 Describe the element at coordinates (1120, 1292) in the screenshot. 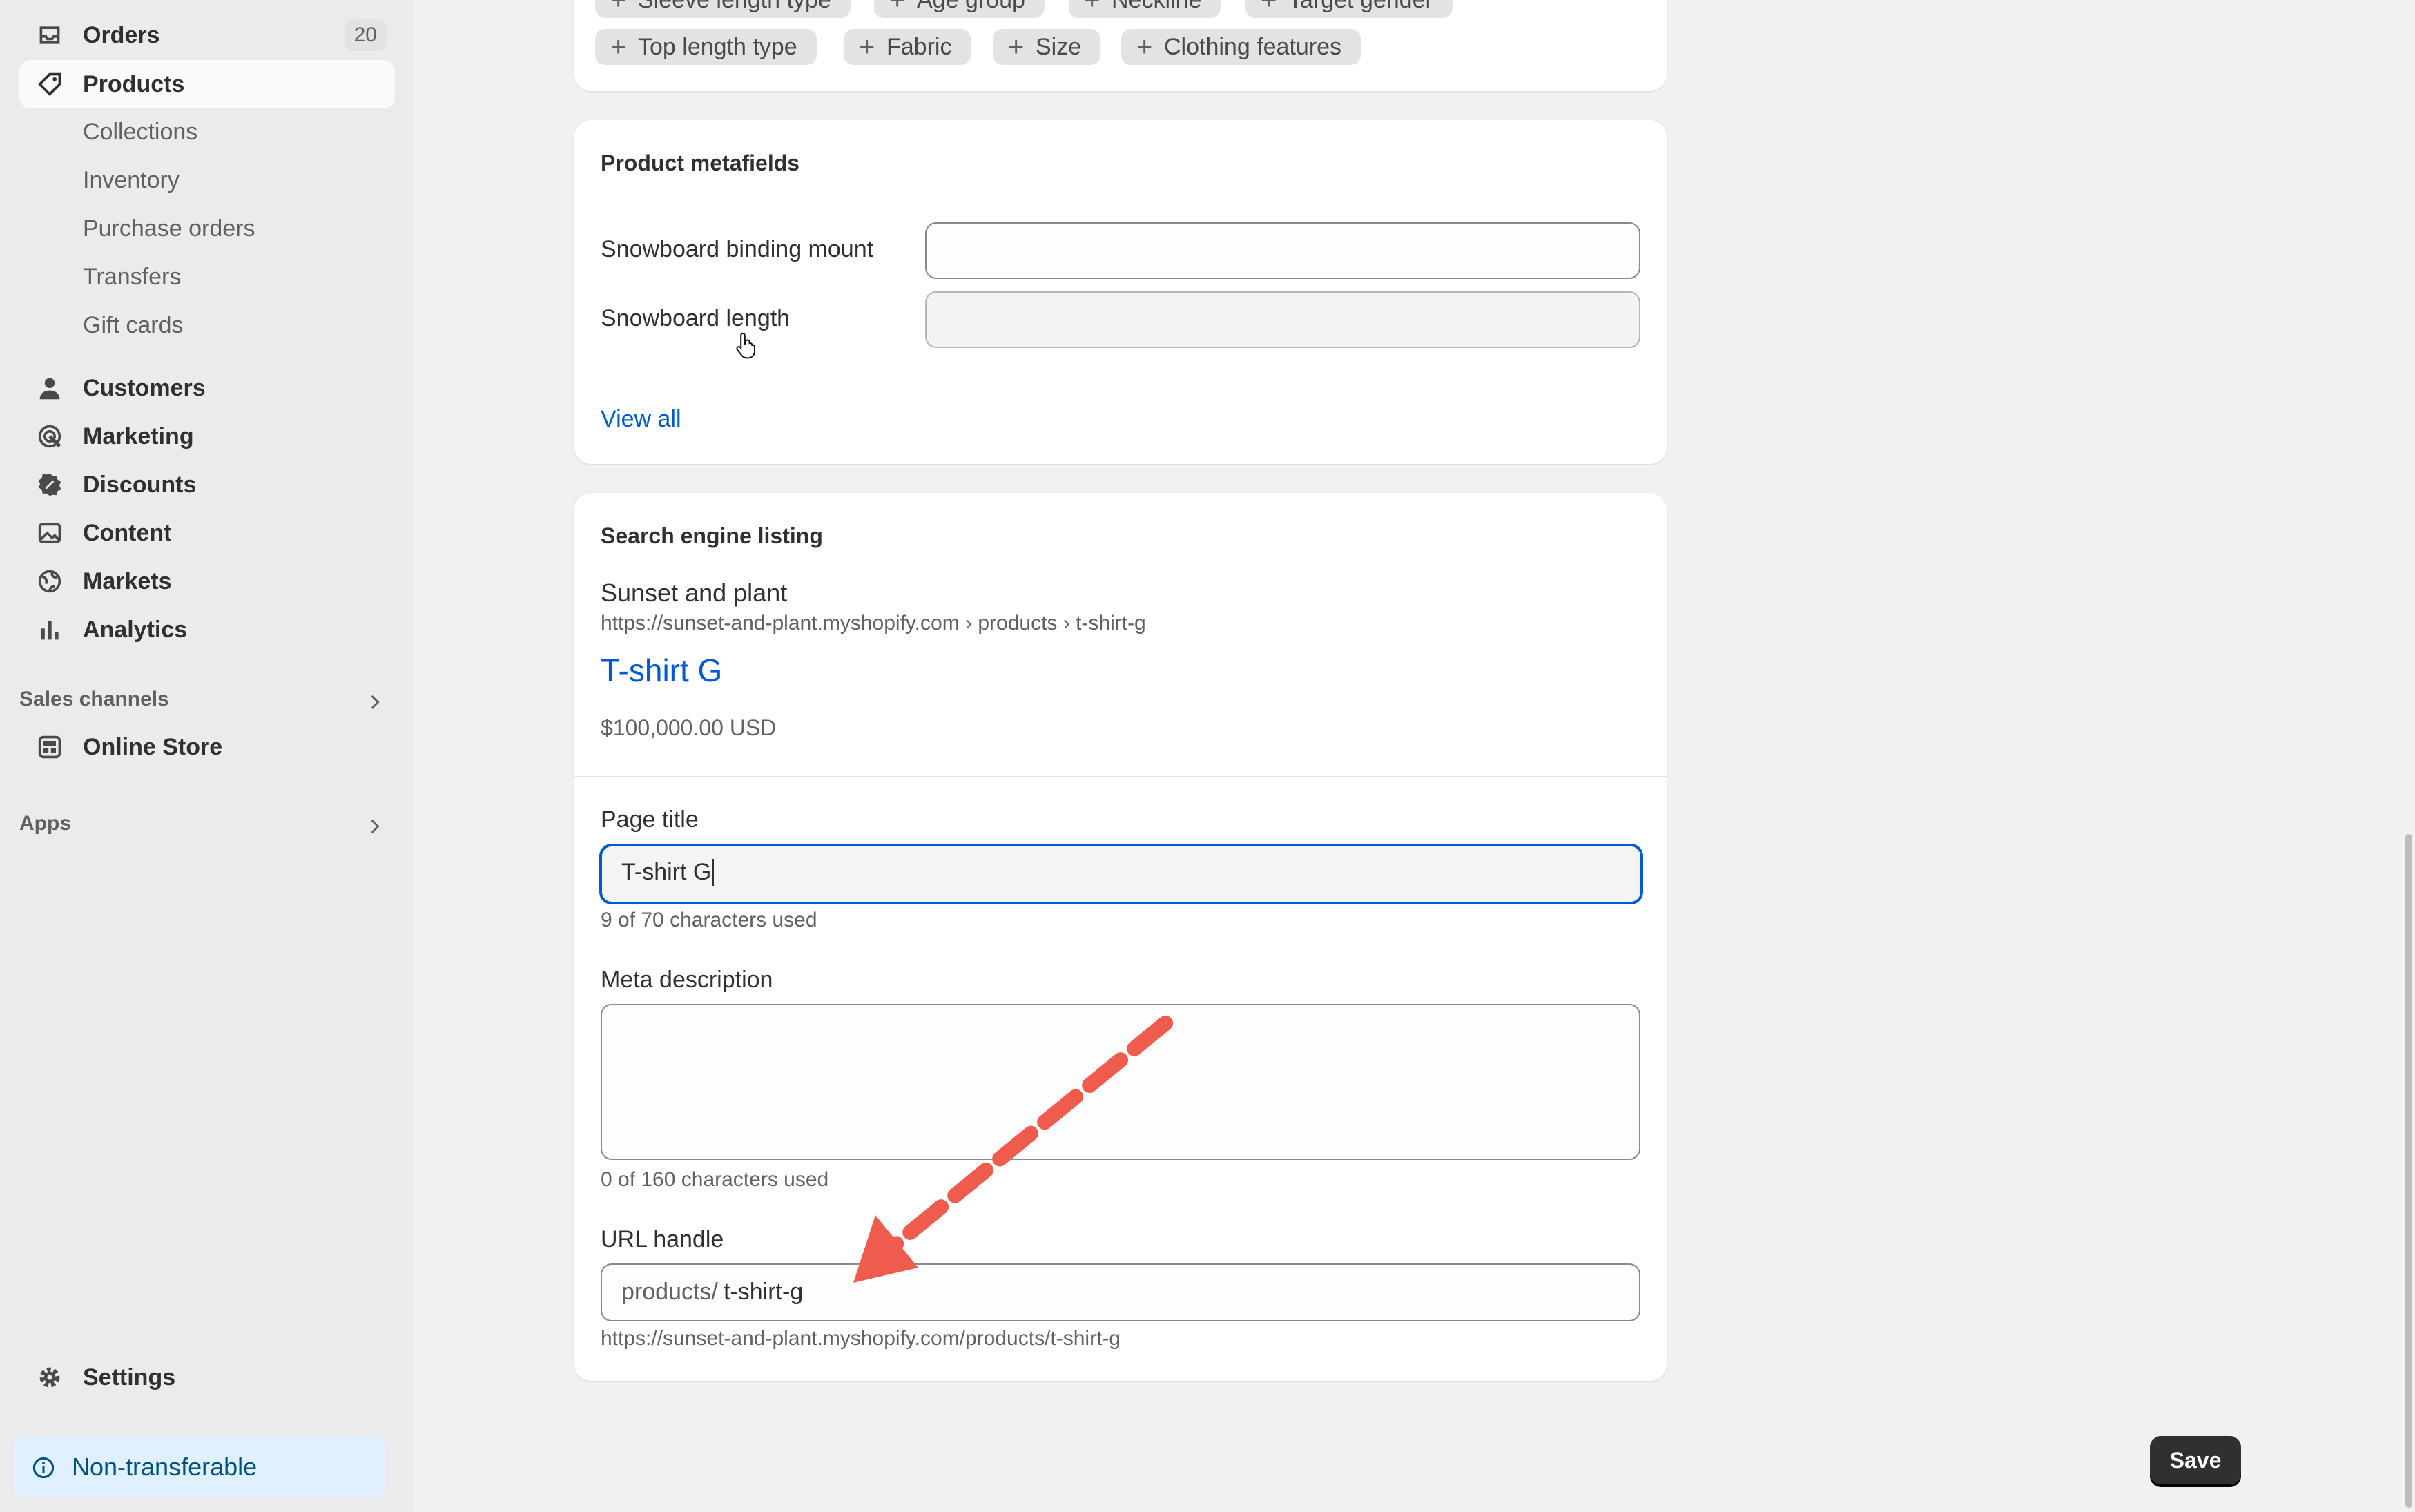

I see `url-handle-input: products/ t-shirt-g` at that location.